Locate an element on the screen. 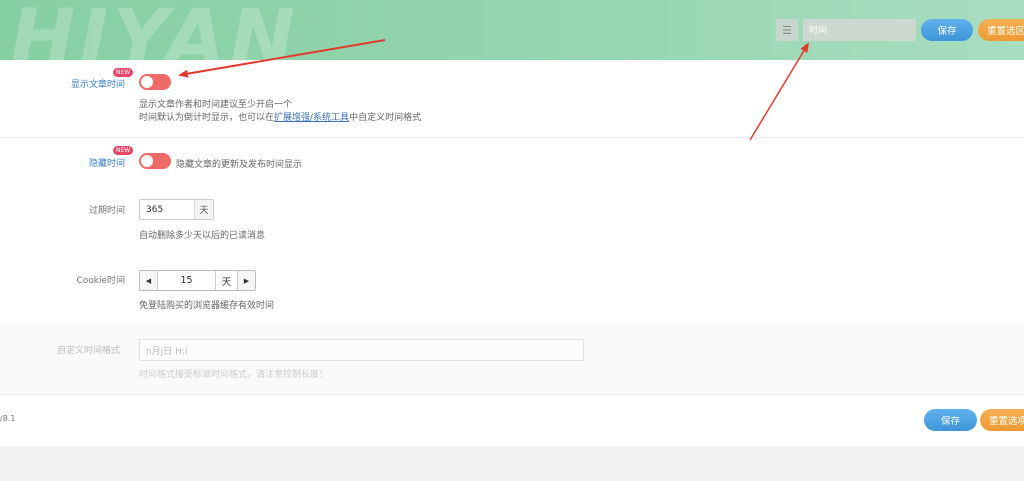 Image resolution: width=1024 pixels, height=481 pixels. cookie-label: Cookie时间 is located at coordinates (100, 281).